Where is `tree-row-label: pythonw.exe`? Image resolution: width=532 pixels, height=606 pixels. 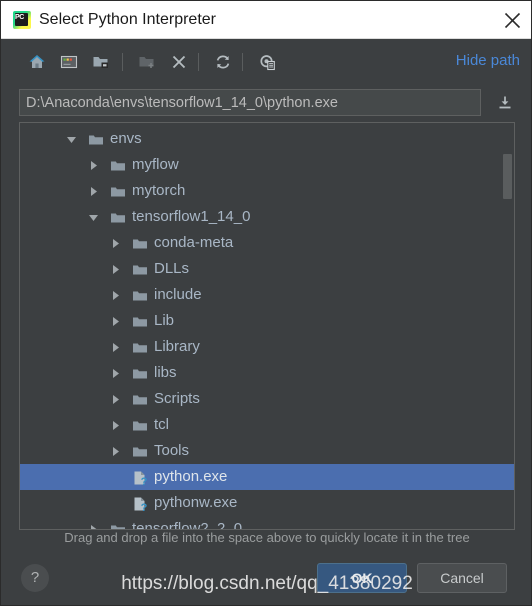
tree-row-label: pythonw.exe is located at coordinates (196, 502).